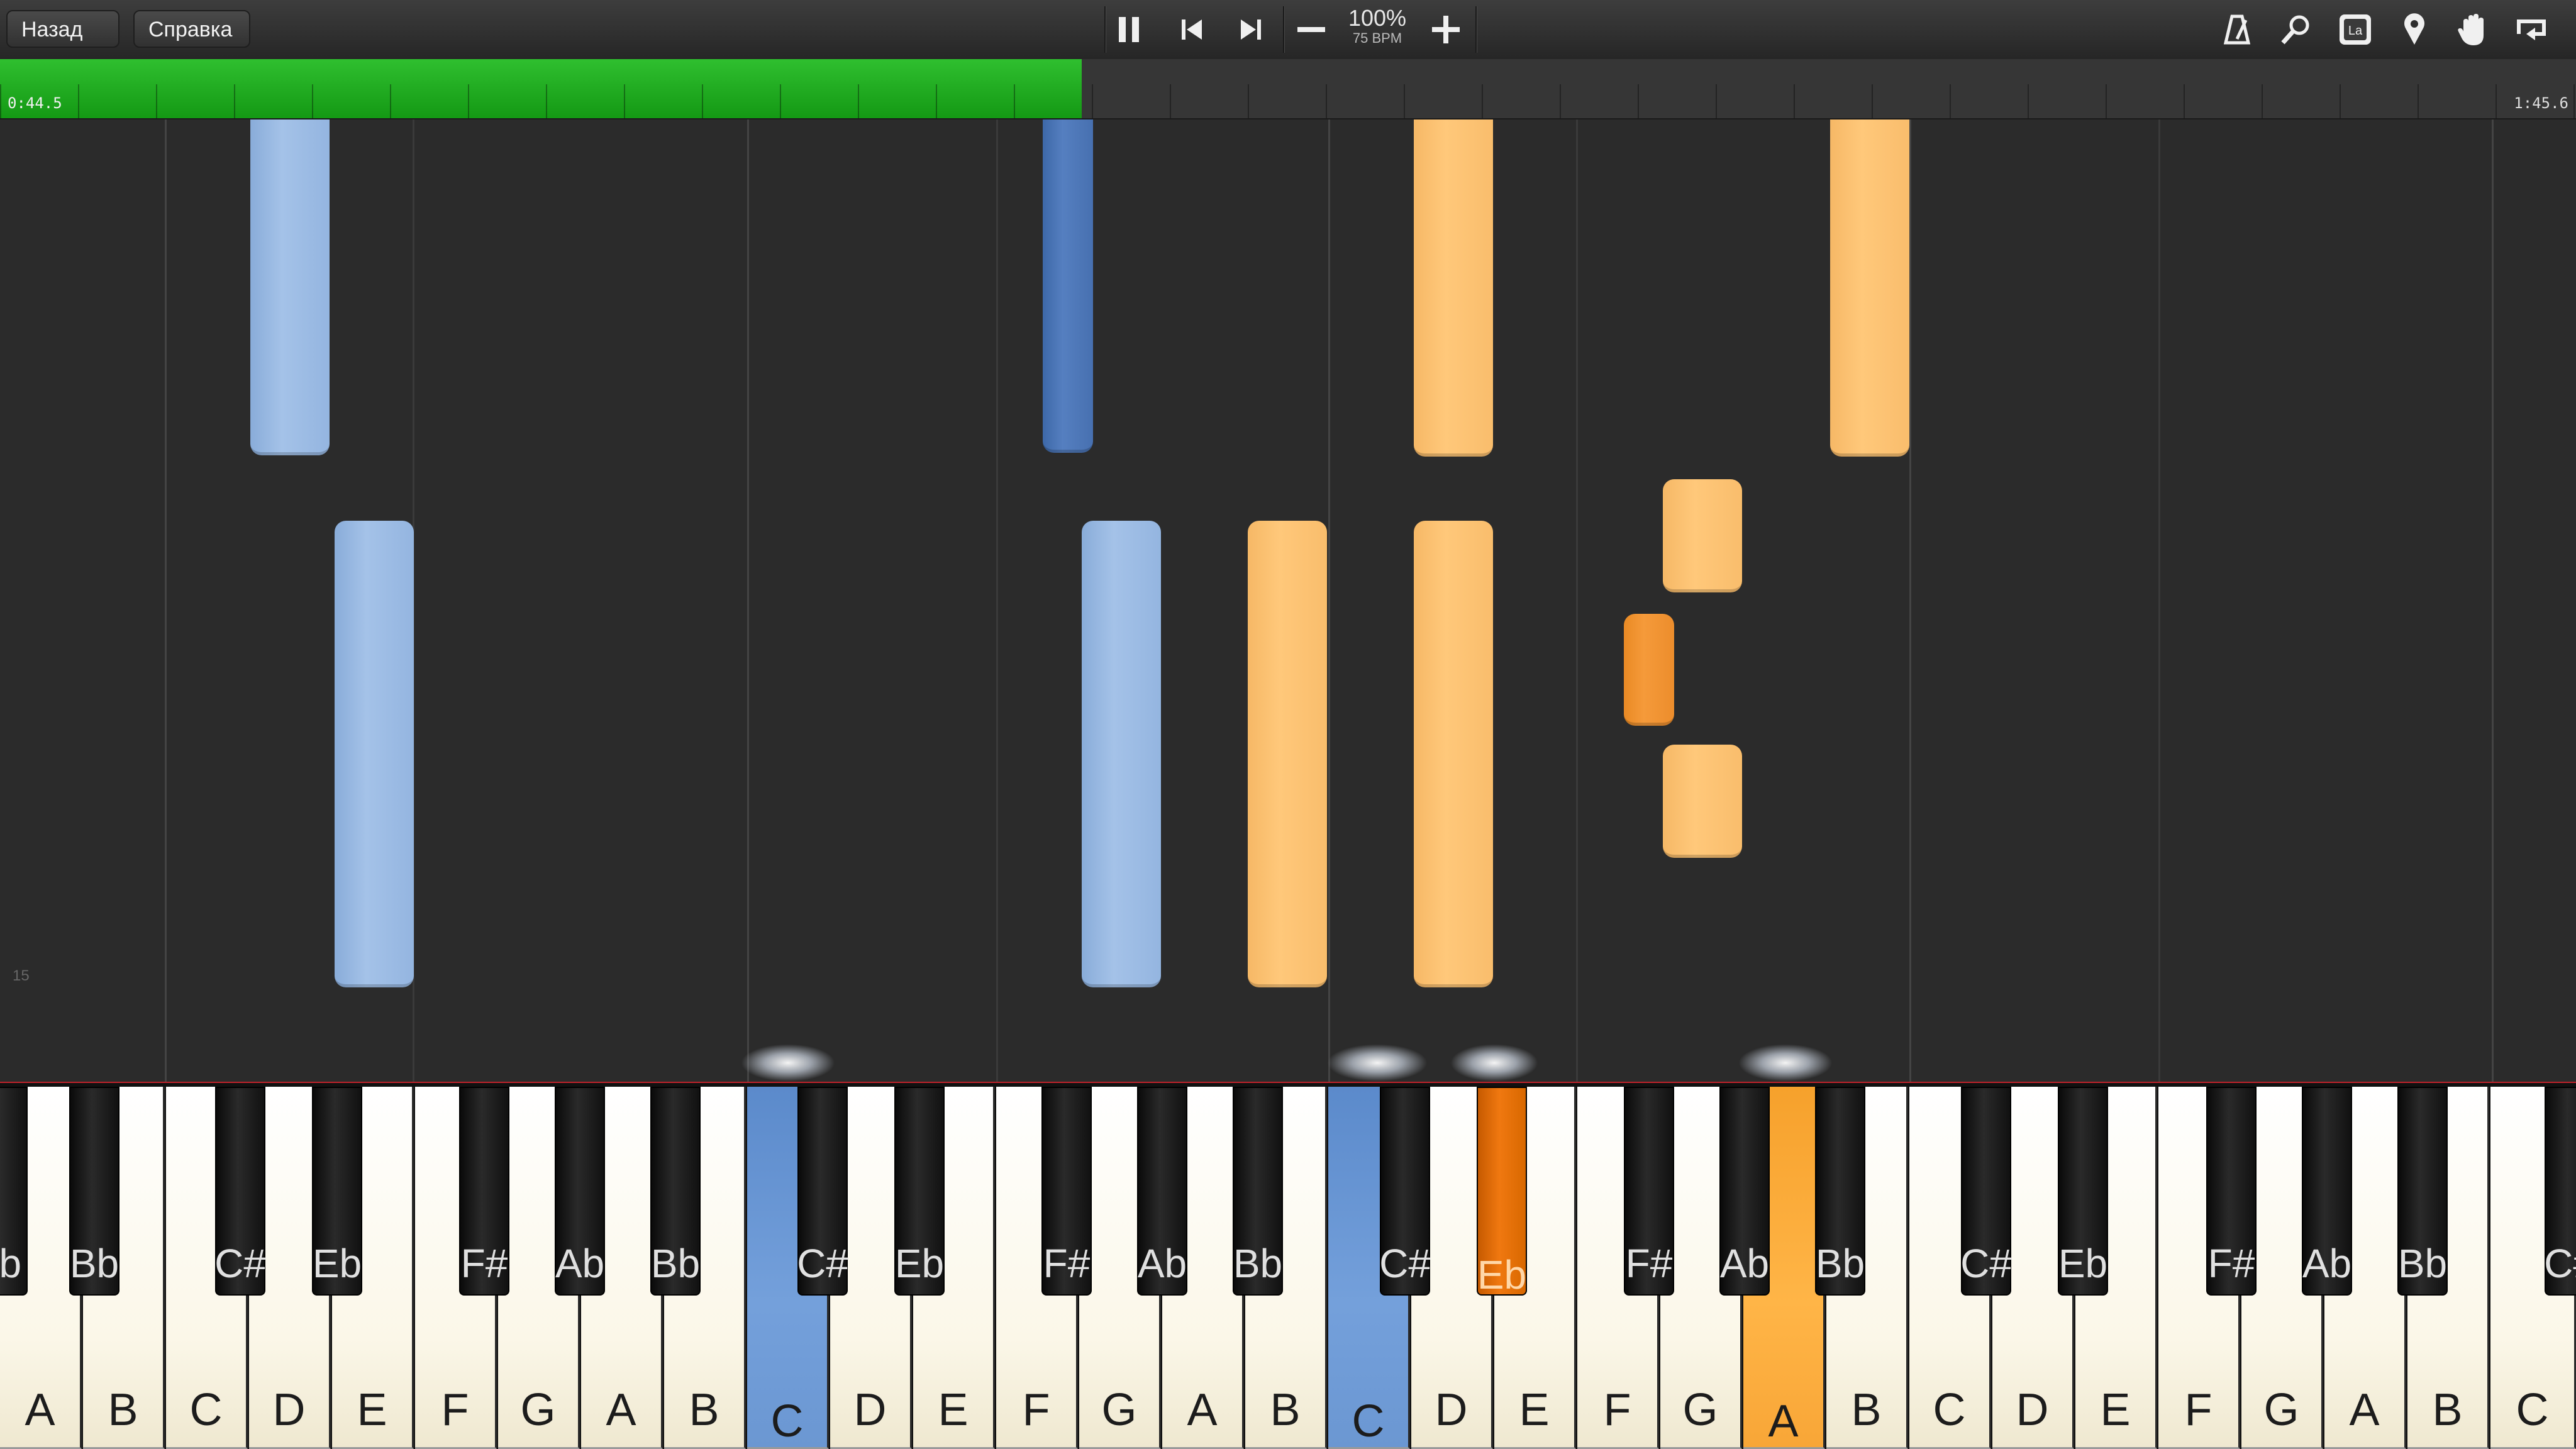 The width and height of the screenshot is (2576, 1449). What do you see at coordinates (21, 975) in the screenshot?
I see `measure-number: 15` at bounding box center [21, 975].